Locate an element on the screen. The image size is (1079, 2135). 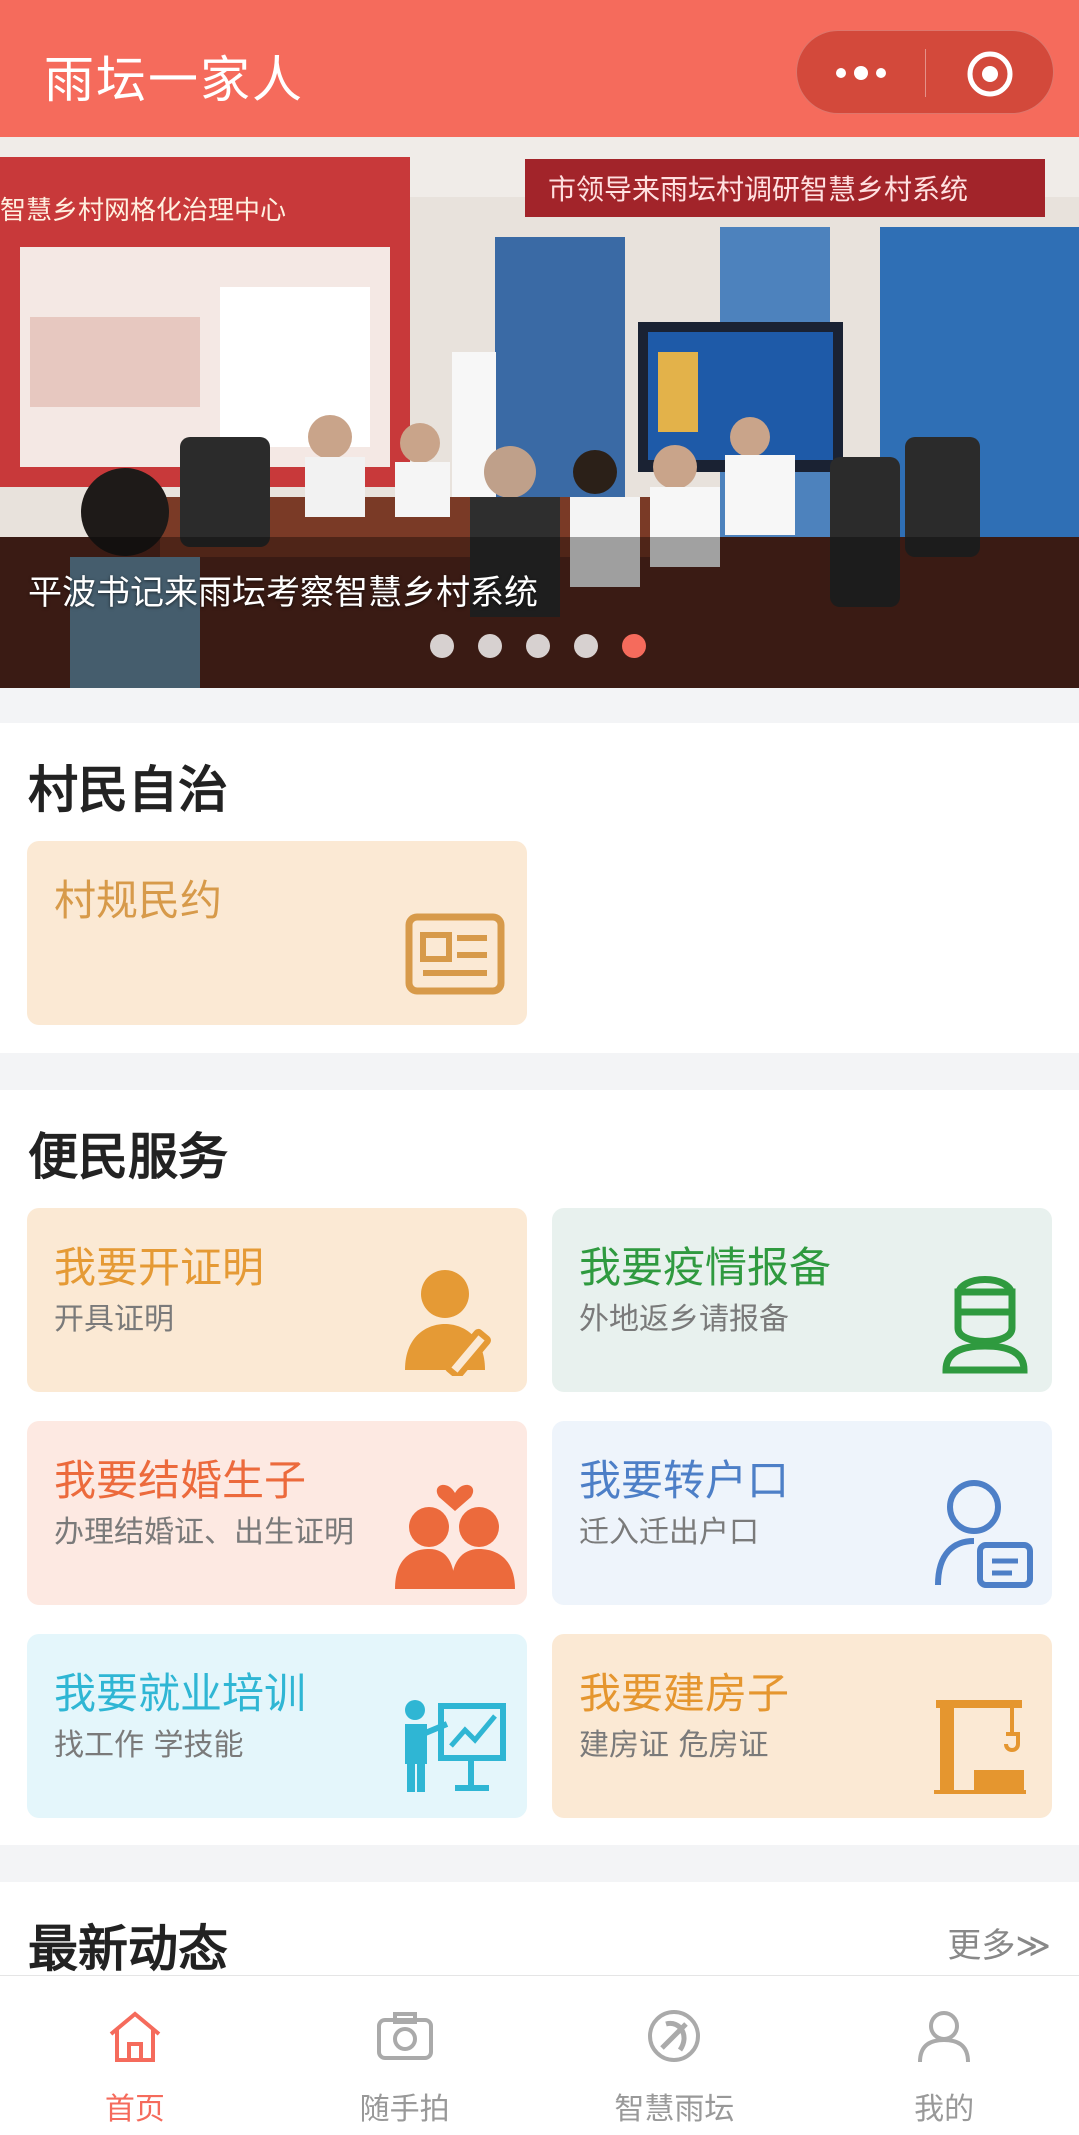
masked-person-icon is located at coordinates (985, 1325).